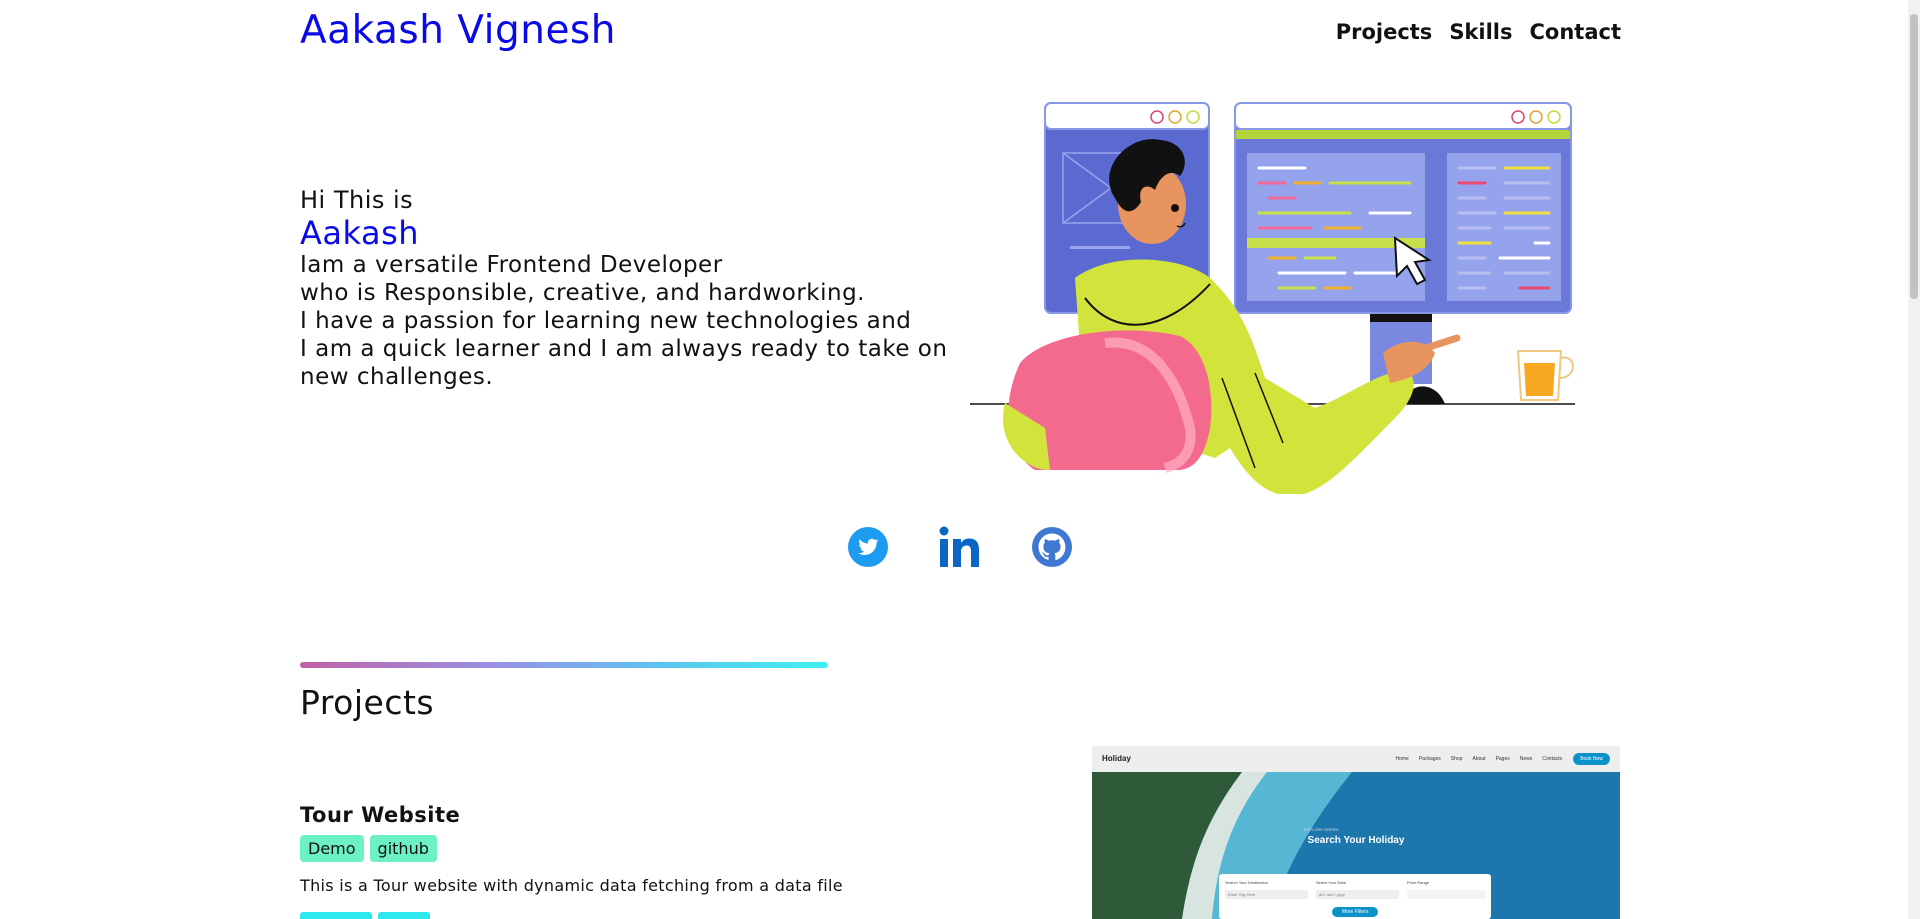  What do you see at coordinates (403, 848) in the screenshot?
I see `github-link: github` at bounding box center [403, 848].